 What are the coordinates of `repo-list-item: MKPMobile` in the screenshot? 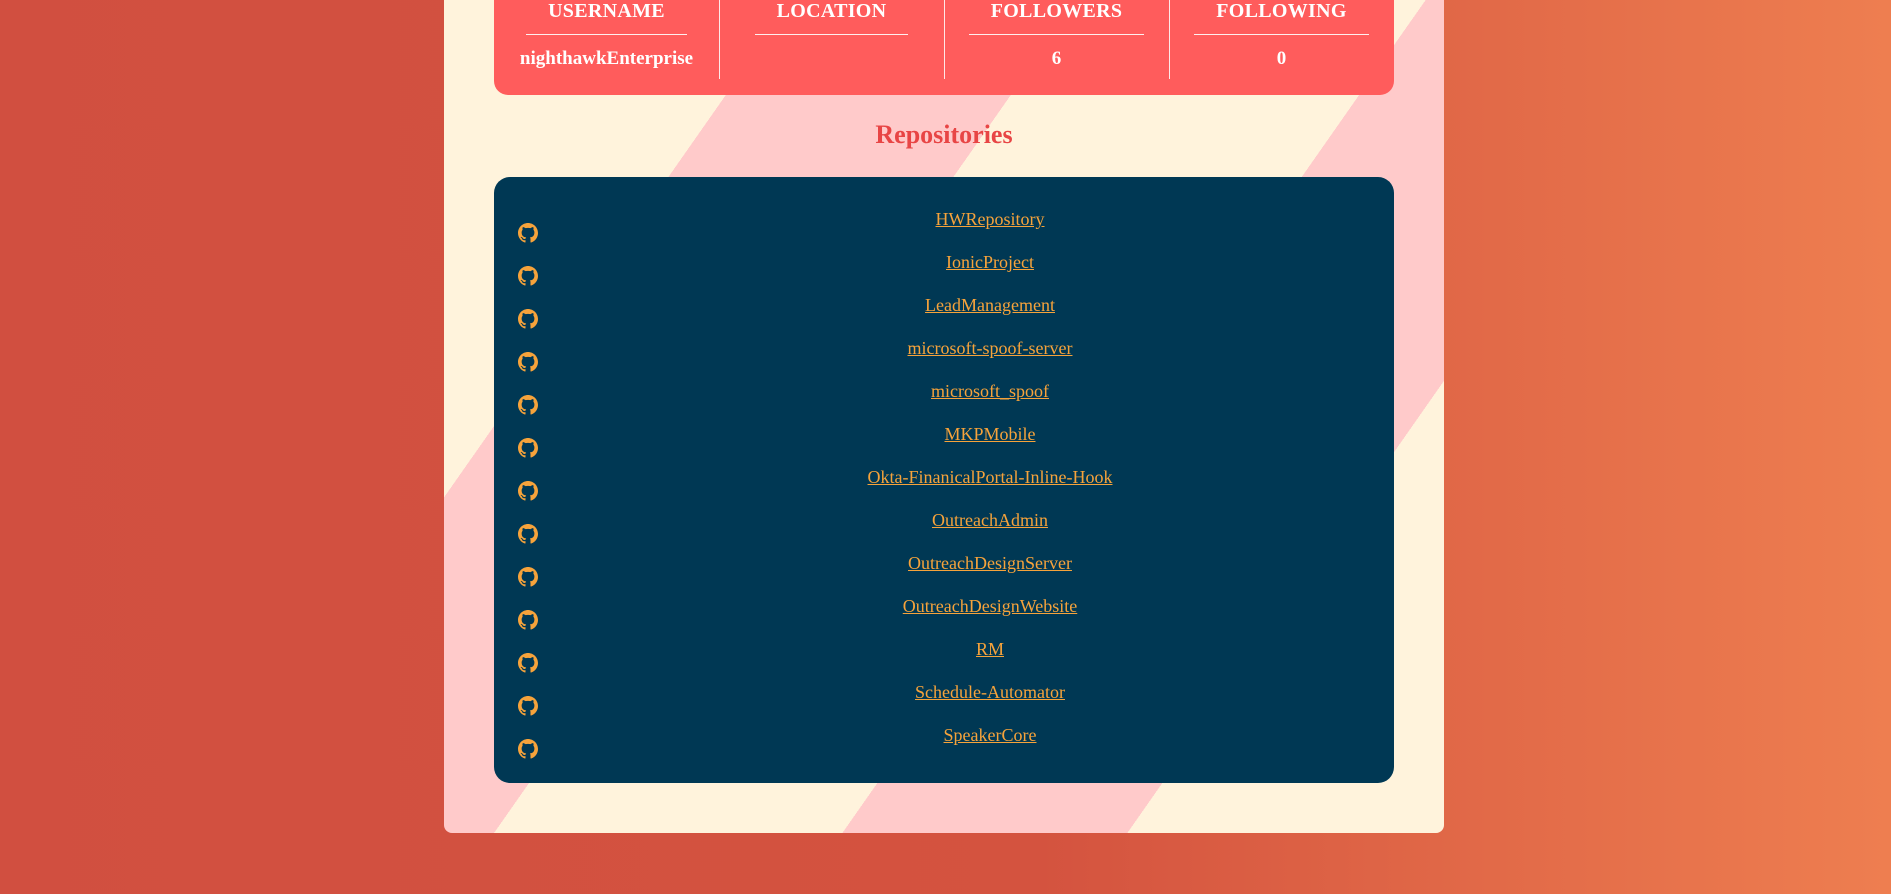 It's located at (944, 444).